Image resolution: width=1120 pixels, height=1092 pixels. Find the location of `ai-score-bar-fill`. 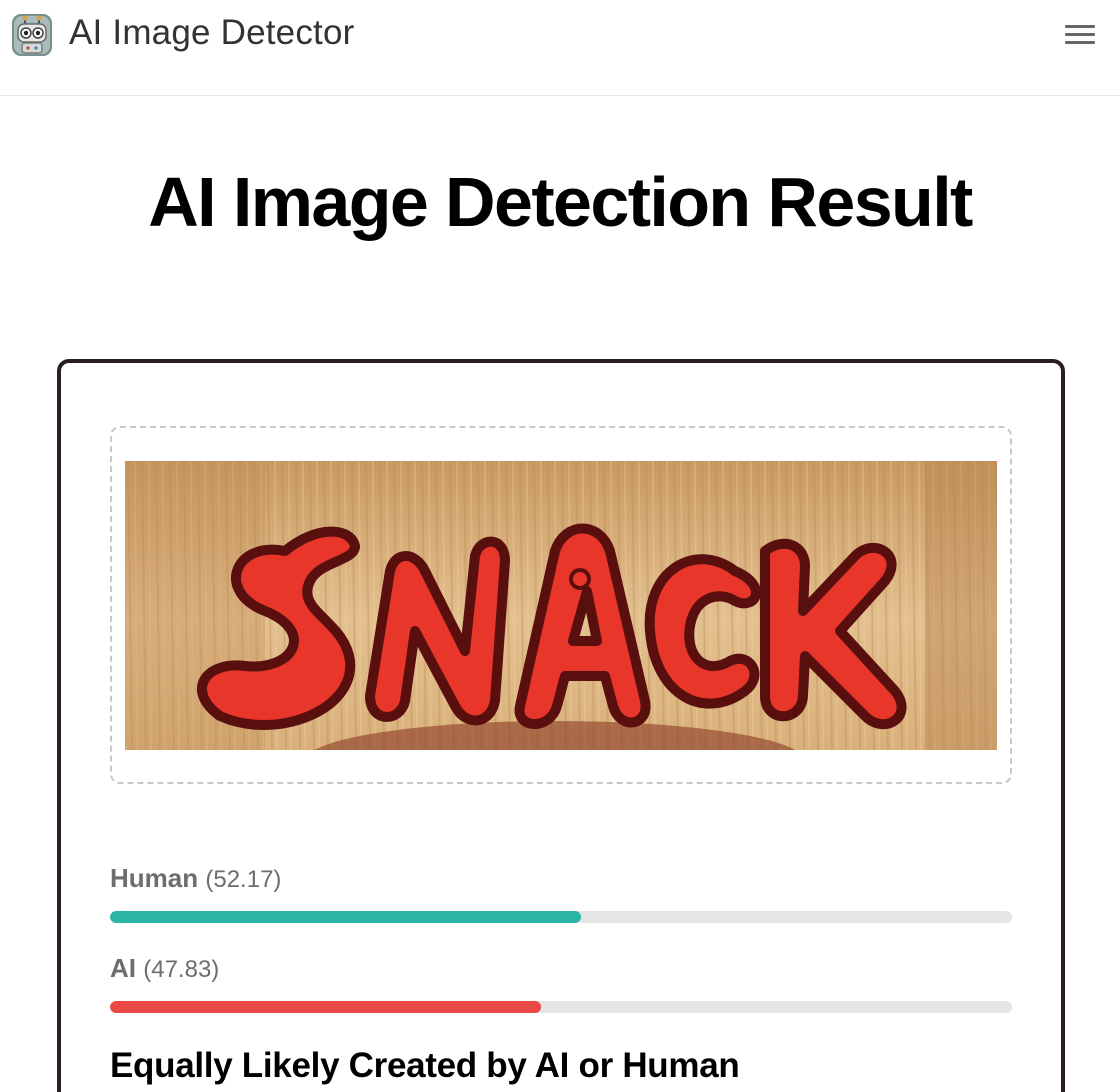

ai-score-bar-fill is located at coordinates (326, 1007).